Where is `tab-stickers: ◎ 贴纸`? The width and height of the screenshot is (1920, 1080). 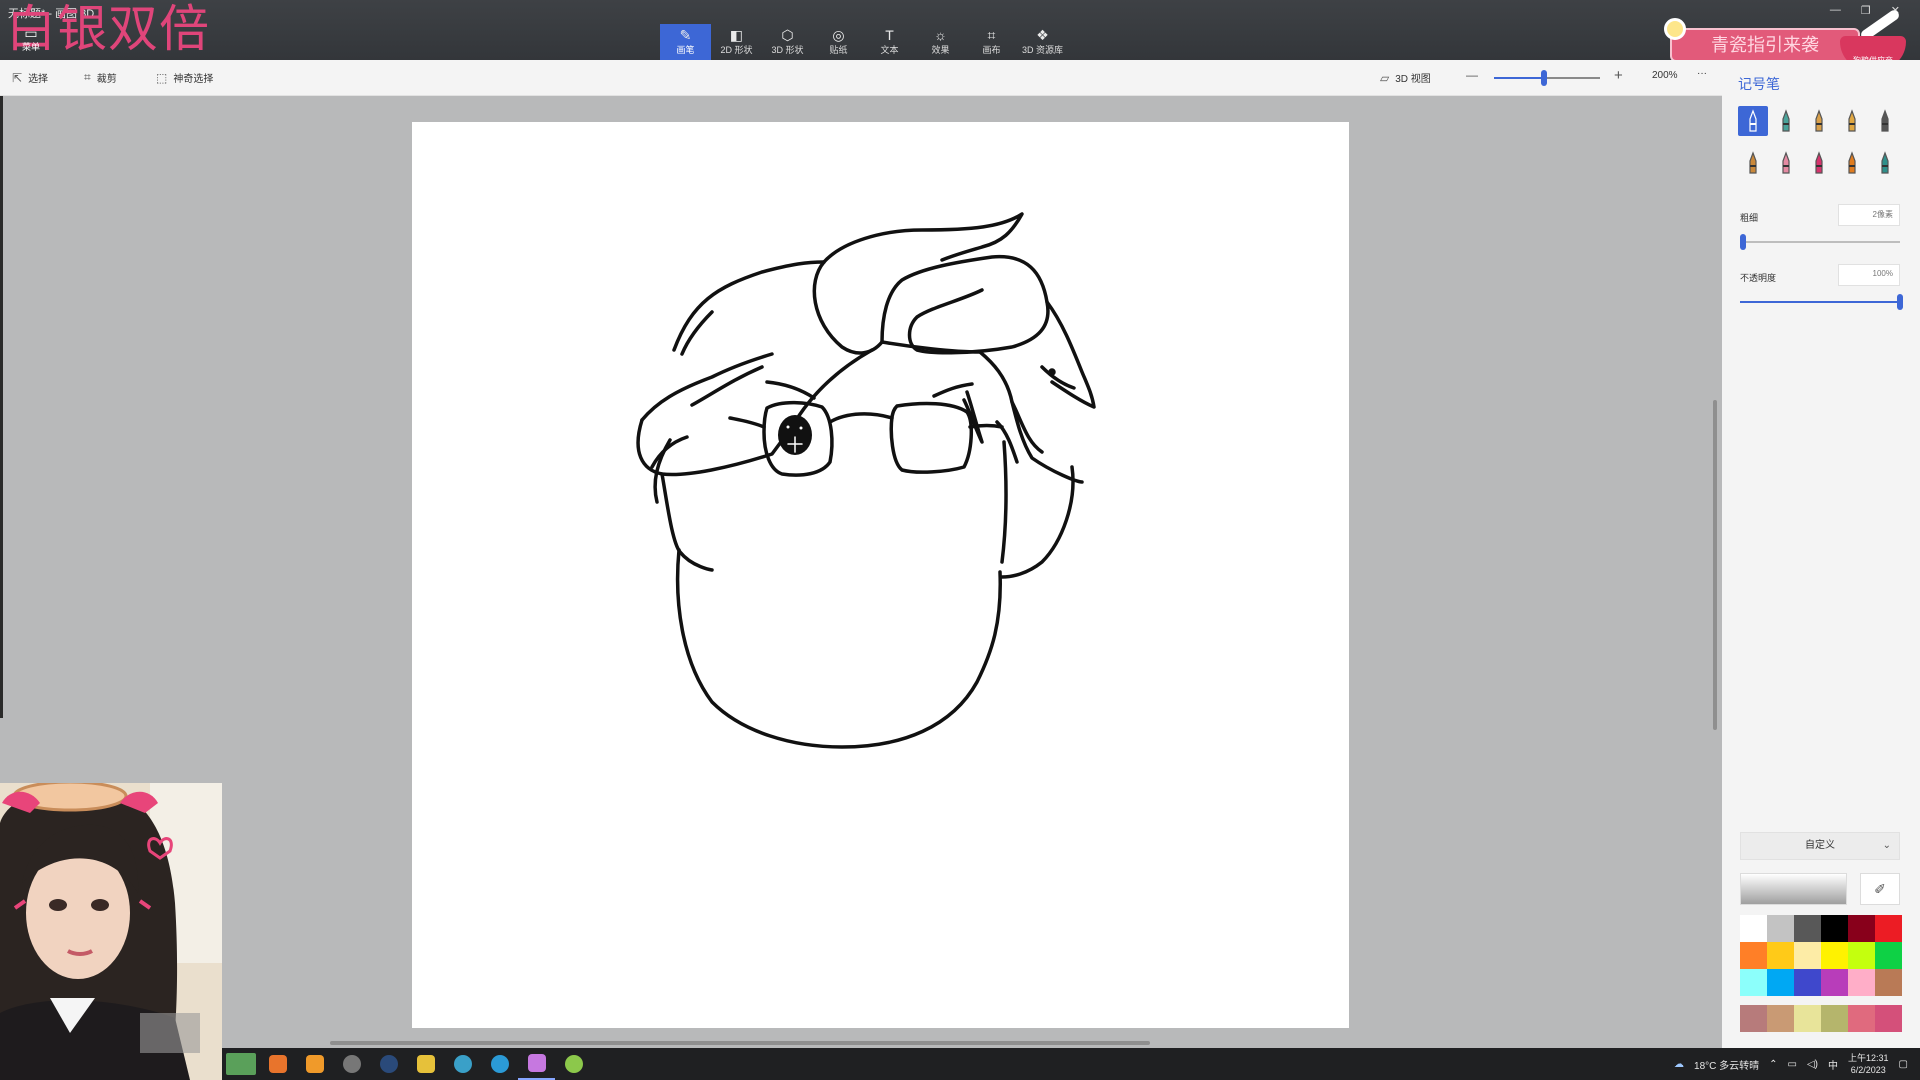 tab-stickers: ◎ 贴纸 is located at coordinates (838, 42).